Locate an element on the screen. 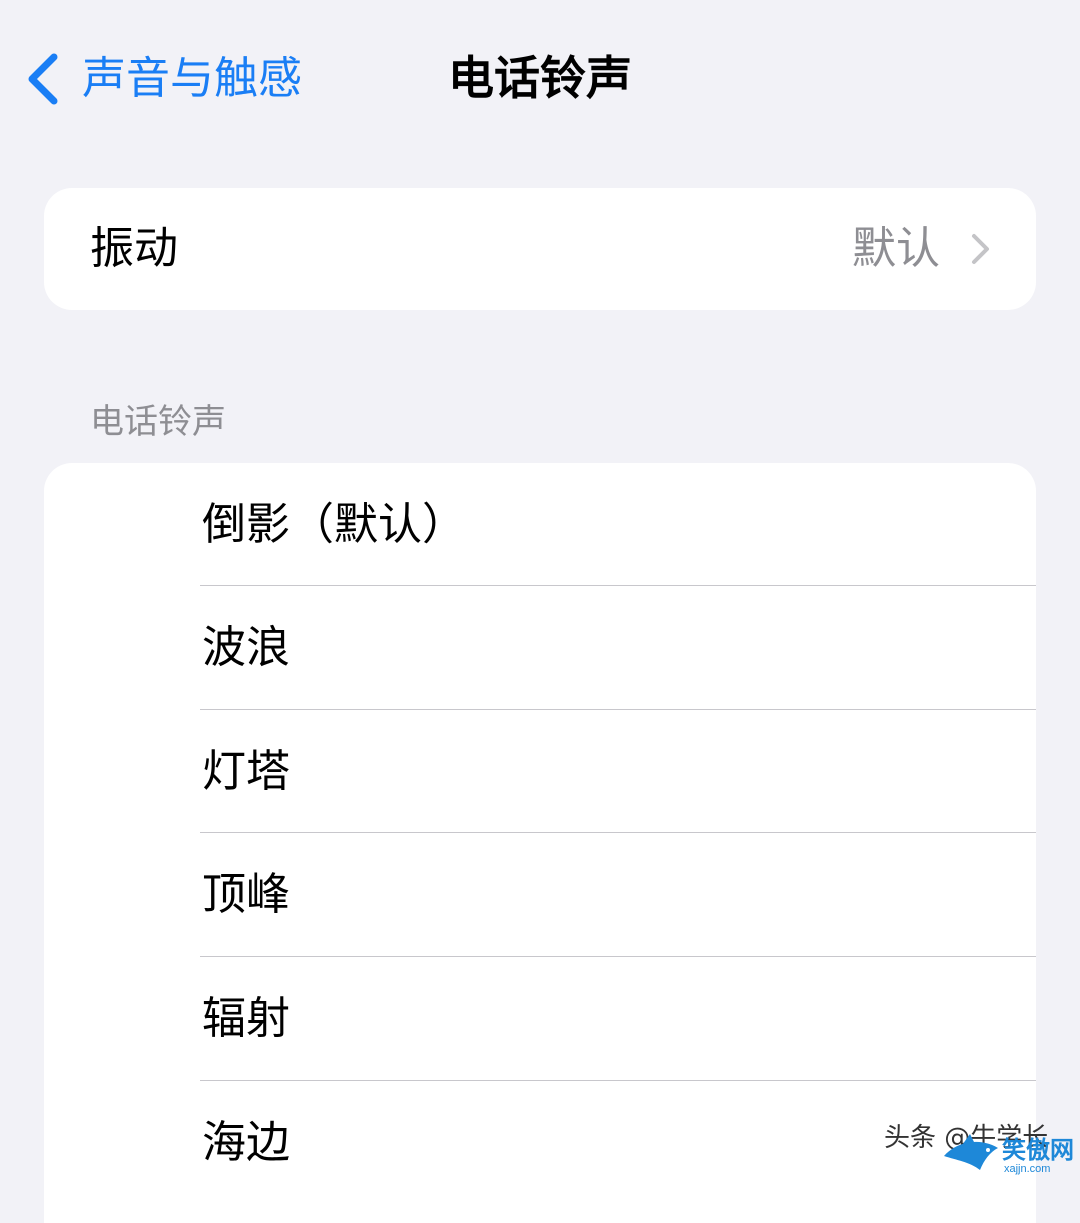 The height and width of the screenshot is (1223, 1080). page-title: 电话铃声 is located at coordinates (540, 78).